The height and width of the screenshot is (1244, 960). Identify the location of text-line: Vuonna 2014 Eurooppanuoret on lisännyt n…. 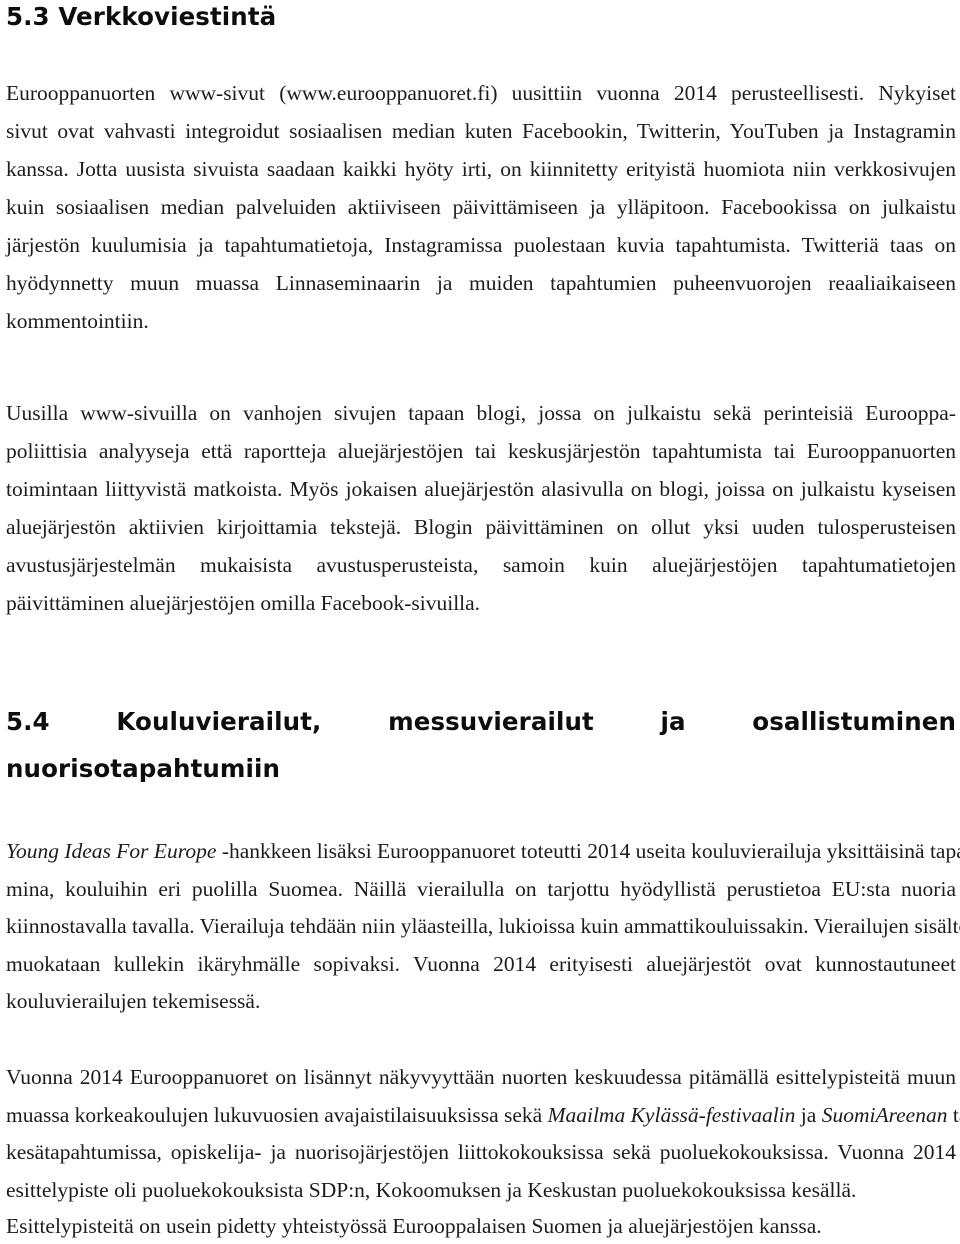
(481, 1077).